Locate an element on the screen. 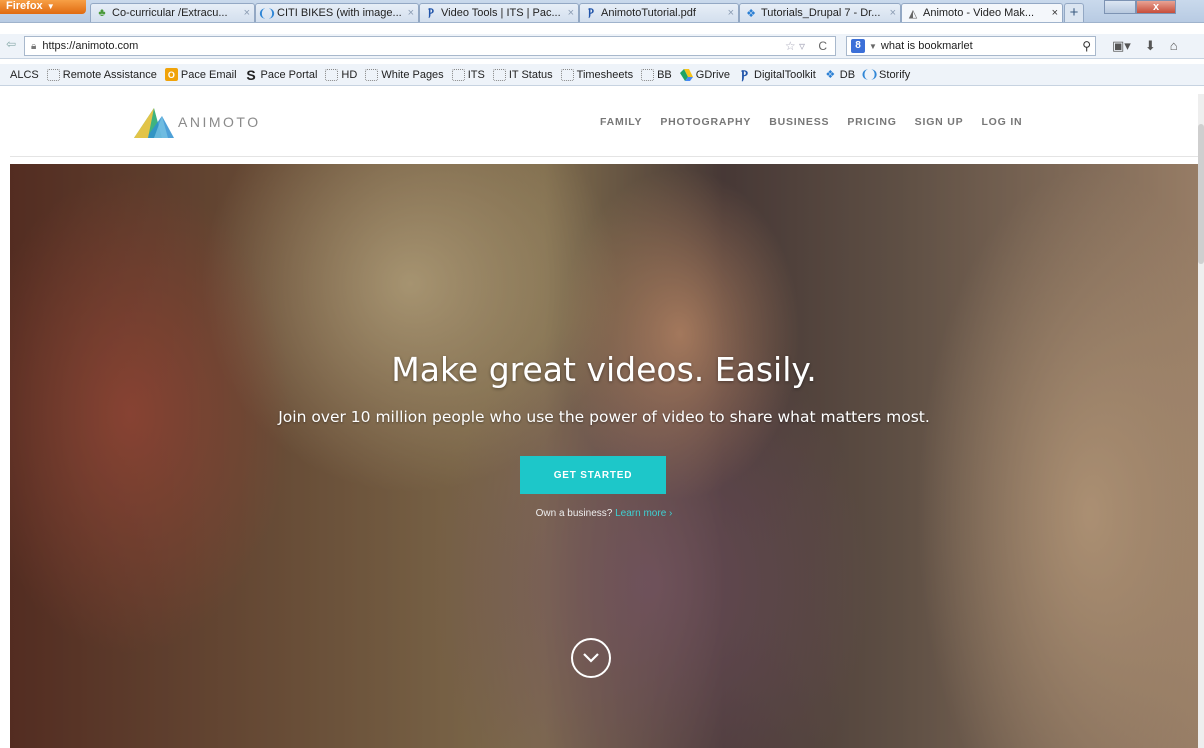 This screenshot has width=1204, height=748. firefox-menu-button: Firefox ▼ is located at coordinates (43, 7).